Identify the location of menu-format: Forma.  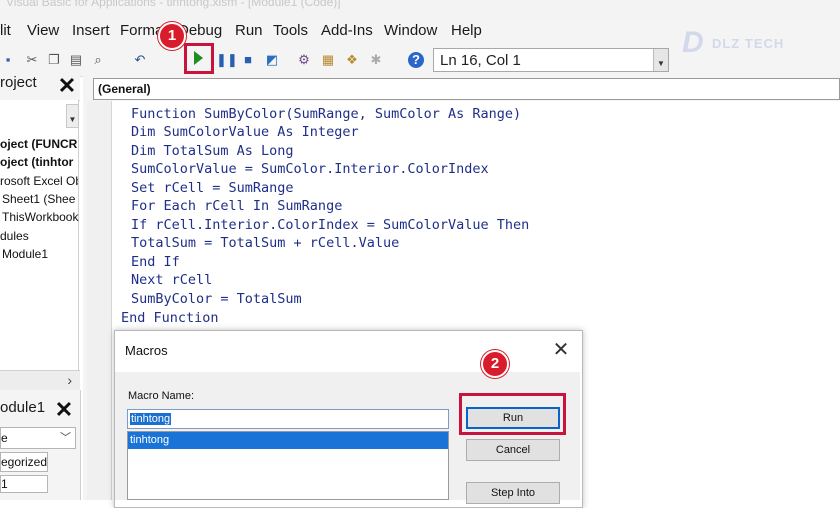
(141, 30).